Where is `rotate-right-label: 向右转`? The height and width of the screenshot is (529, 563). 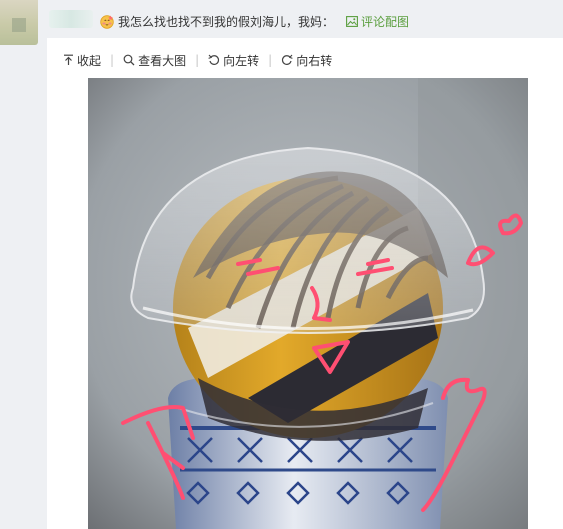
rotate-right-label: 向右转 is located at coordinates (314, 60).